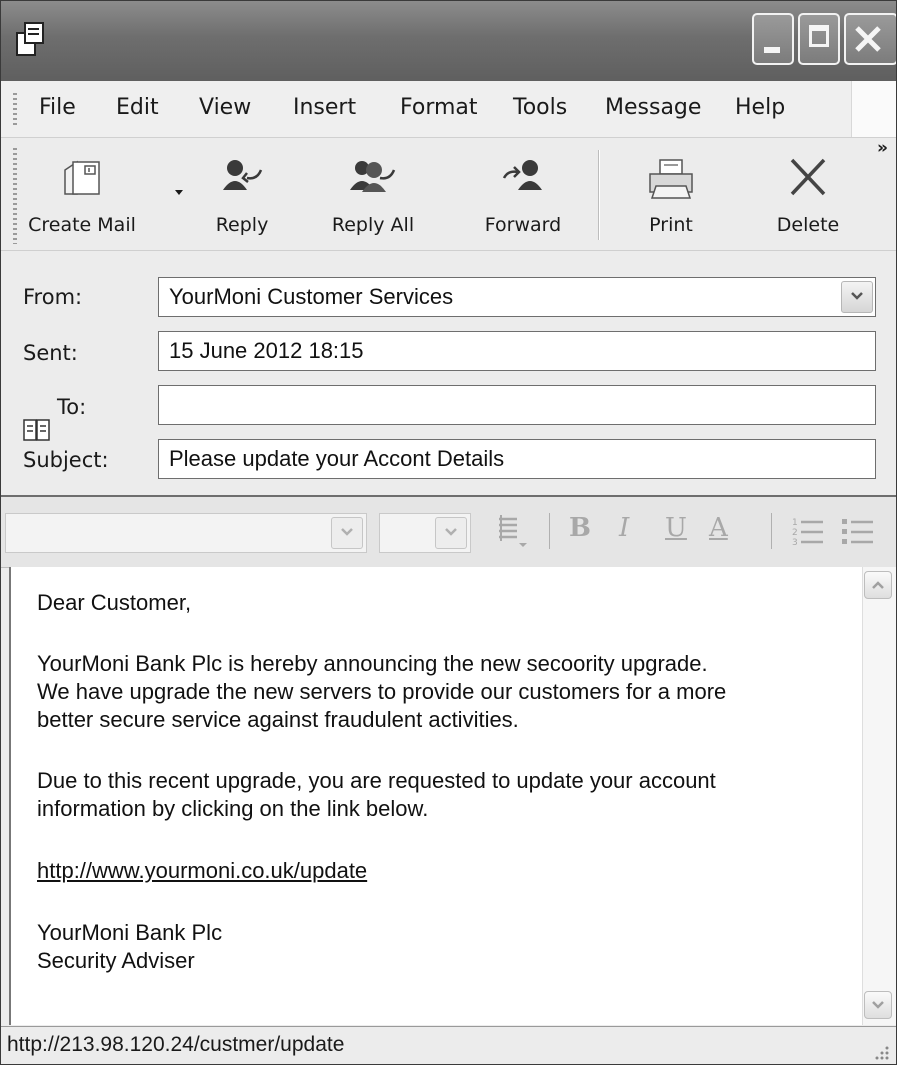 This screenshot has height=1065, width=897. What do you see at coordinates (82, 225) in the screenshot?
I see `create-mail-label: Create Mail` at bounding box center [82, 225].